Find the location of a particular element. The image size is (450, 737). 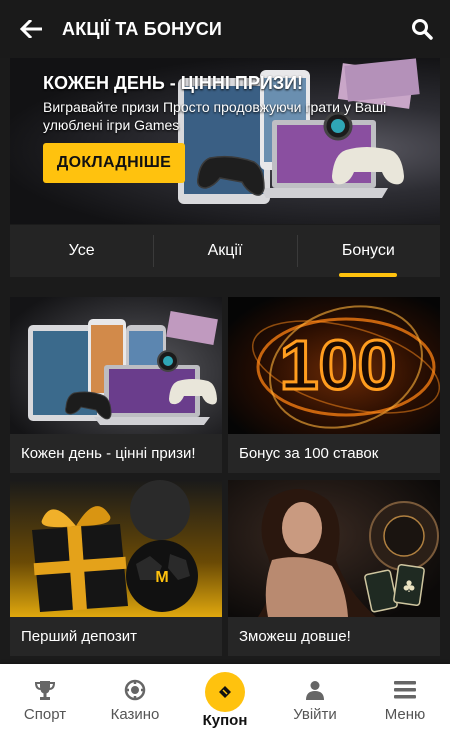

search-icon is located at coordinates (422, 29).